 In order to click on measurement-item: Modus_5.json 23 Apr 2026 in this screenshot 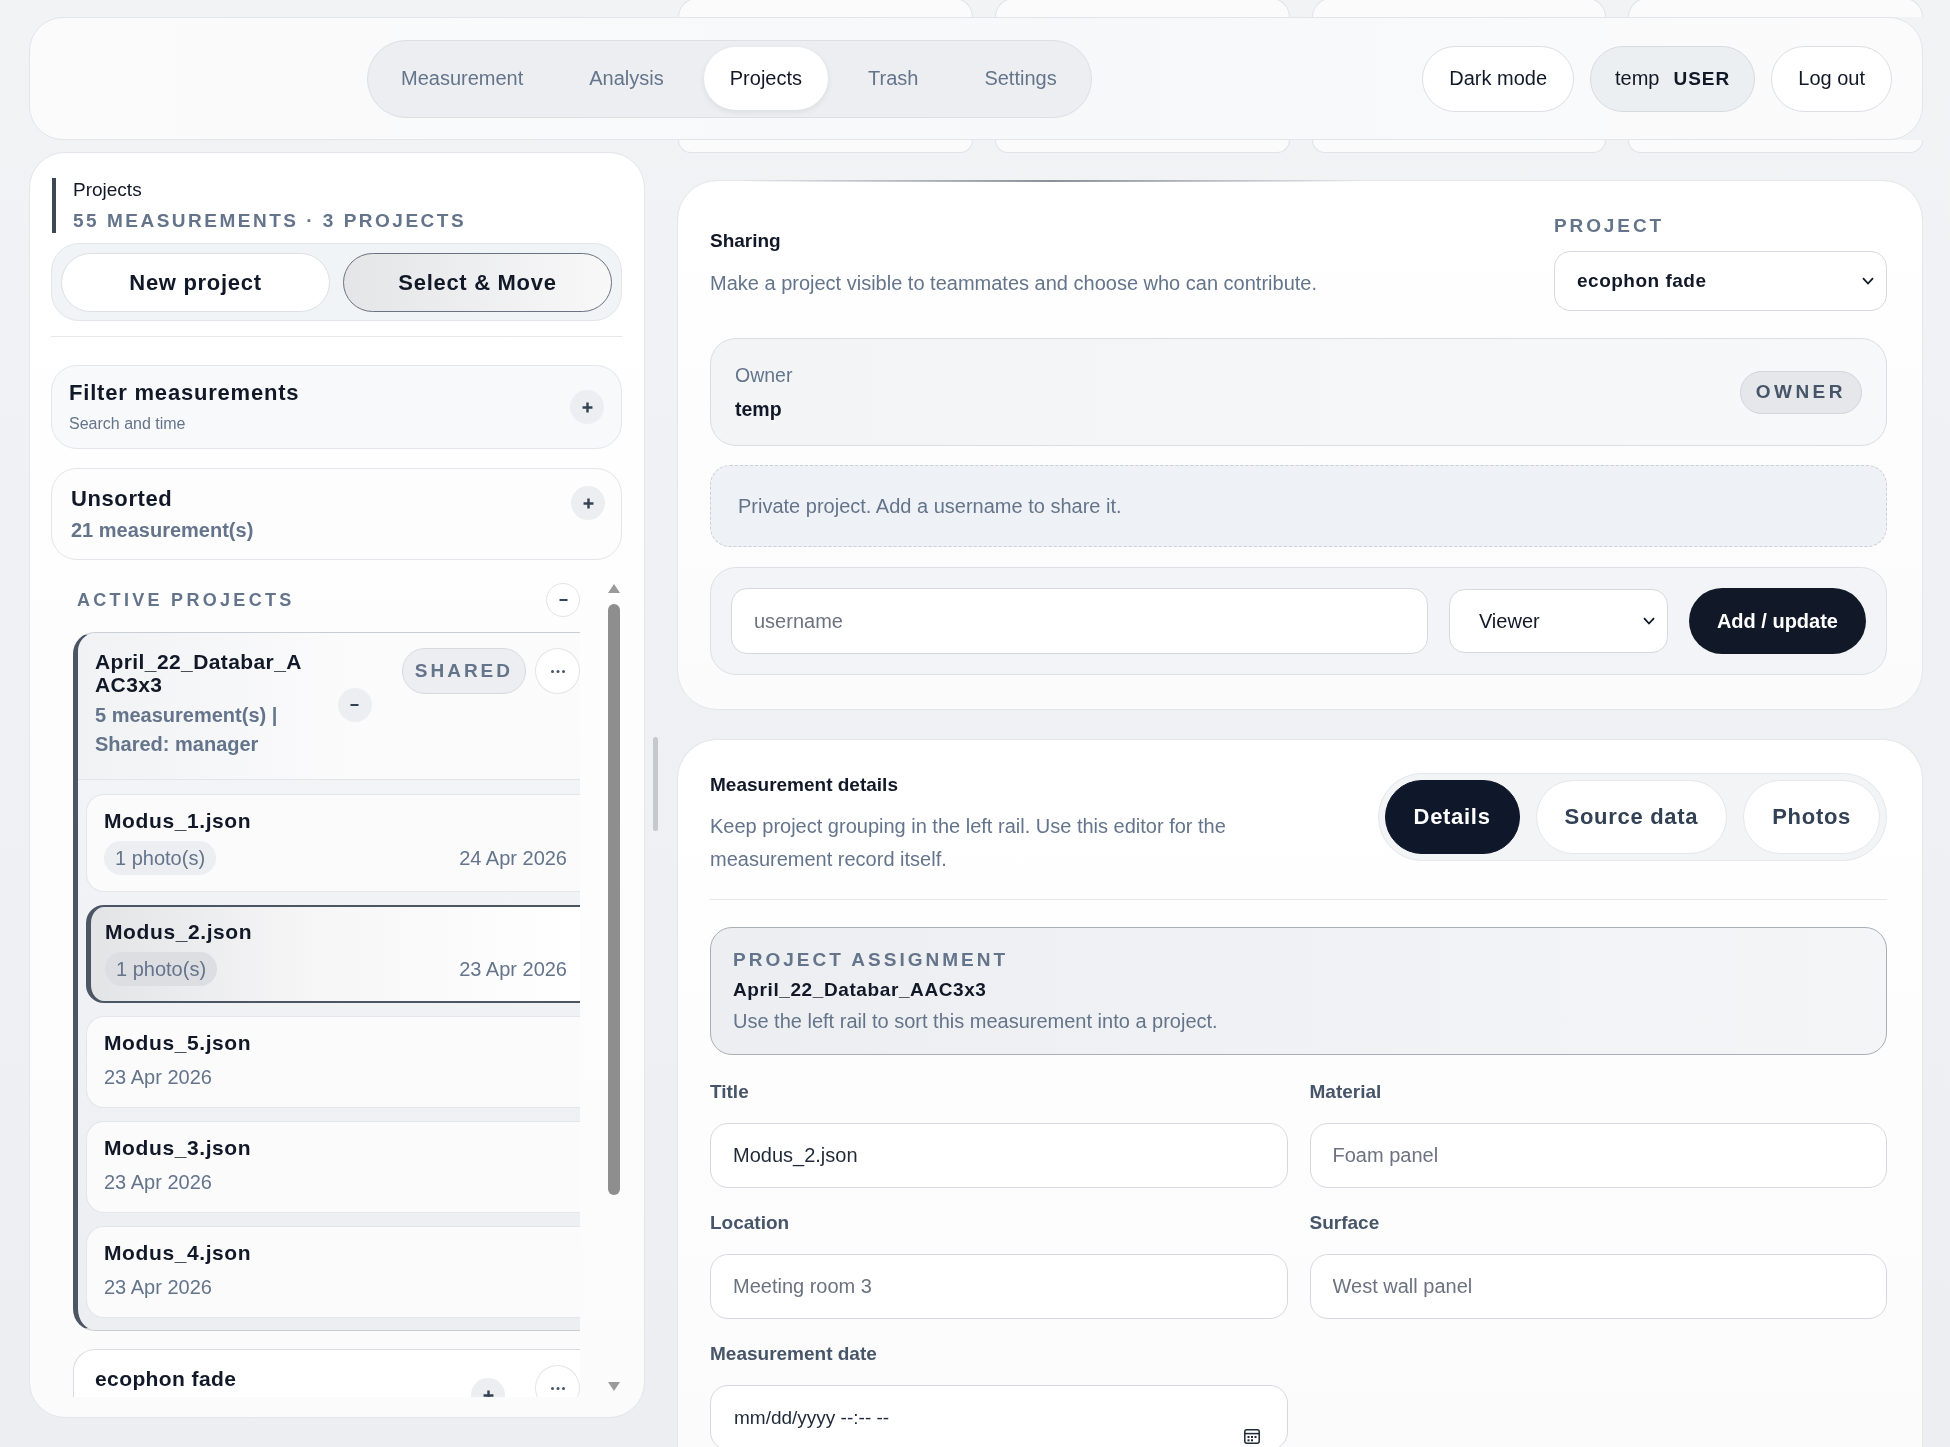, I will do `click(333, 1062)`.